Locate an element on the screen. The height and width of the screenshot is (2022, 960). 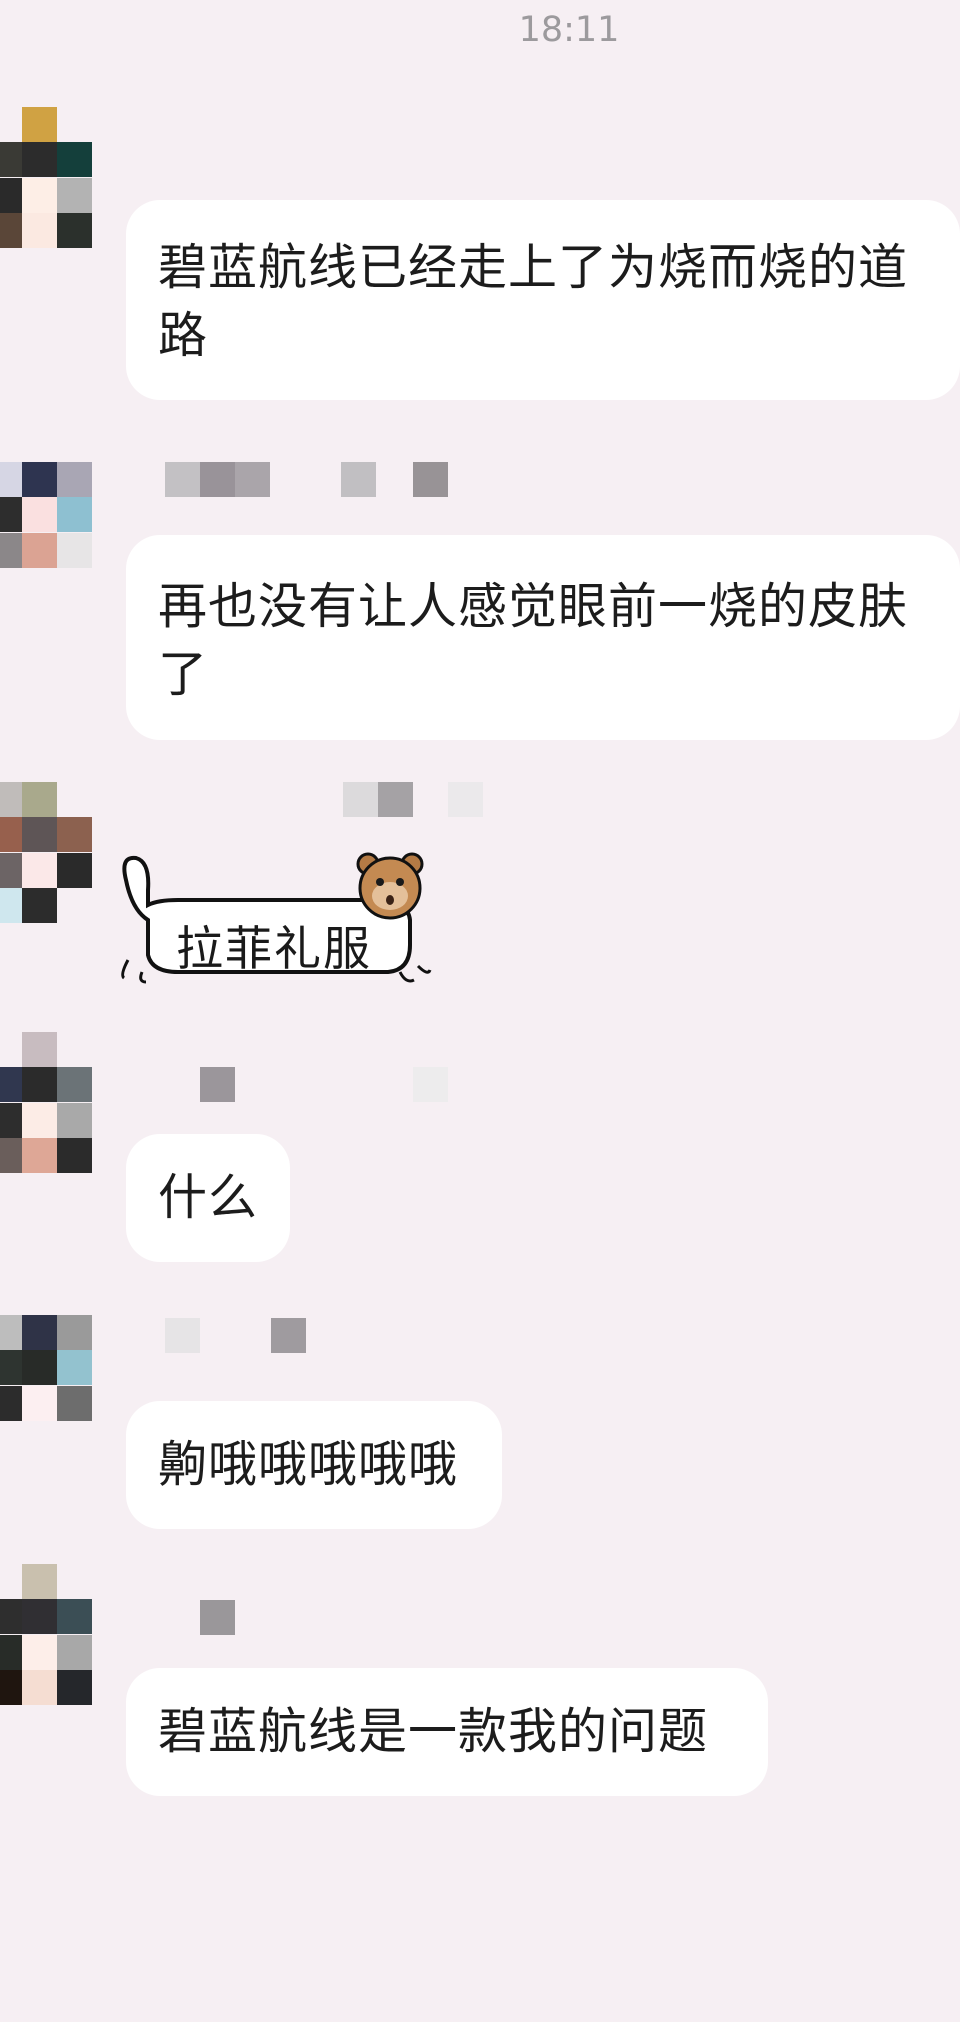
message-bubble: 碧蓝航线已经走上了为烧而烧的道 路 is located at coordinates (543, 300).